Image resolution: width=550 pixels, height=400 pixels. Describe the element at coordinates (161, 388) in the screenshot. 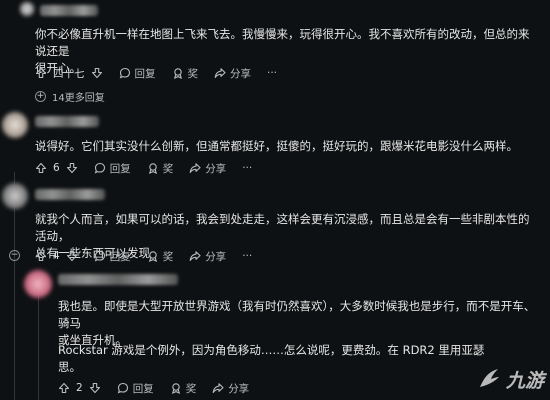

I see `comment-actions: 2 回复 奖 分享` at that location.